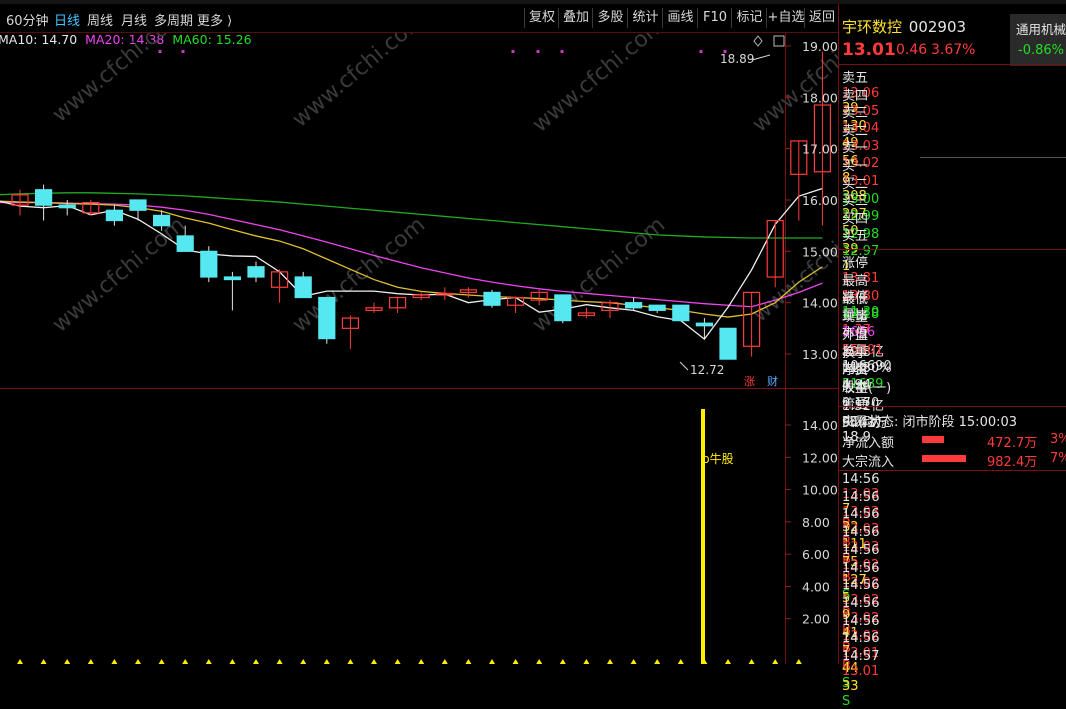 The height and width of the screenshot is (709, 1066). What do you see at coordinates (820, 490) in the screenshot?
I see `y-tick-label: 10.00` at bounding box center [820, 490].